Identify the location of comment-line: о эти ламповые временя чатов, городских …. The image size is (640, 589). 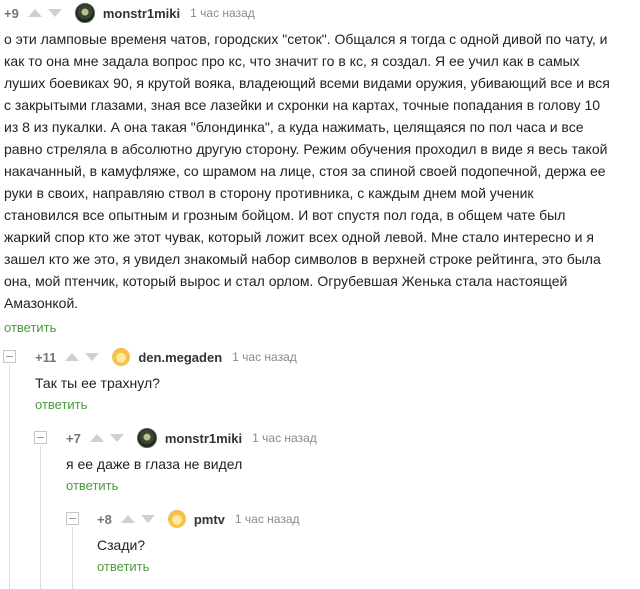
(306, 39).